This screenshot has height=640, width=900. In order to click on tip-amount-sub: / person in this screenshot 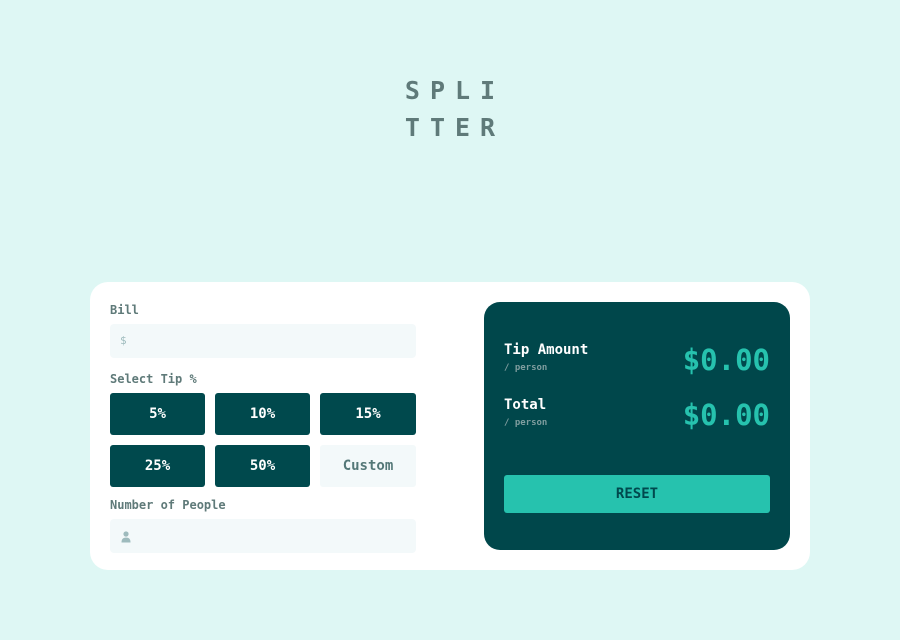, I will do `click(526, 368)`.